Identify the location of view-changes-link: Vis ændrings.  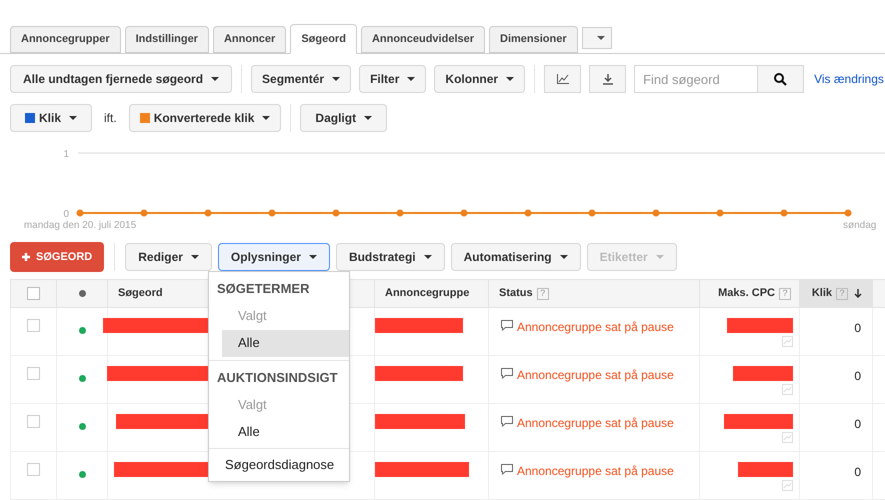
(849, 79).